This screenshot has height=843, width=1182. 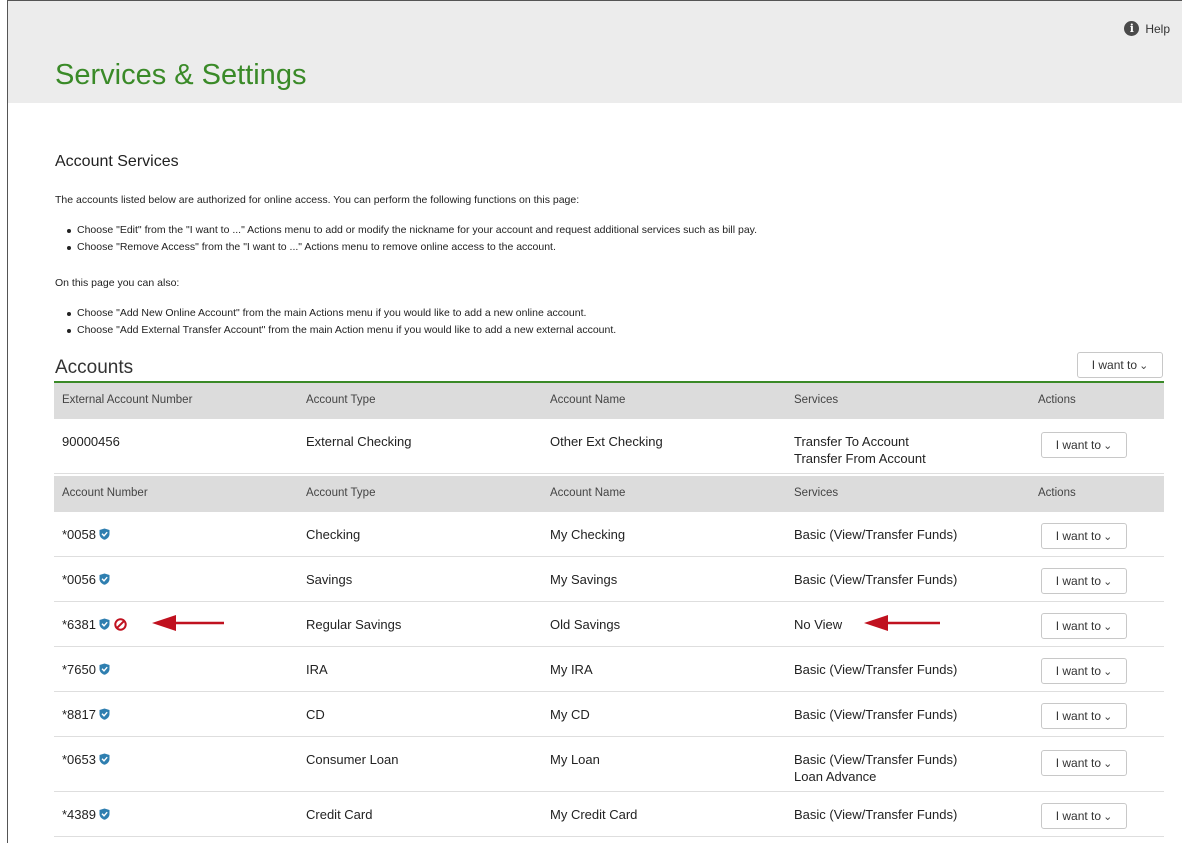 I want to click on account-number: *0056, so click(x=79, y=579).